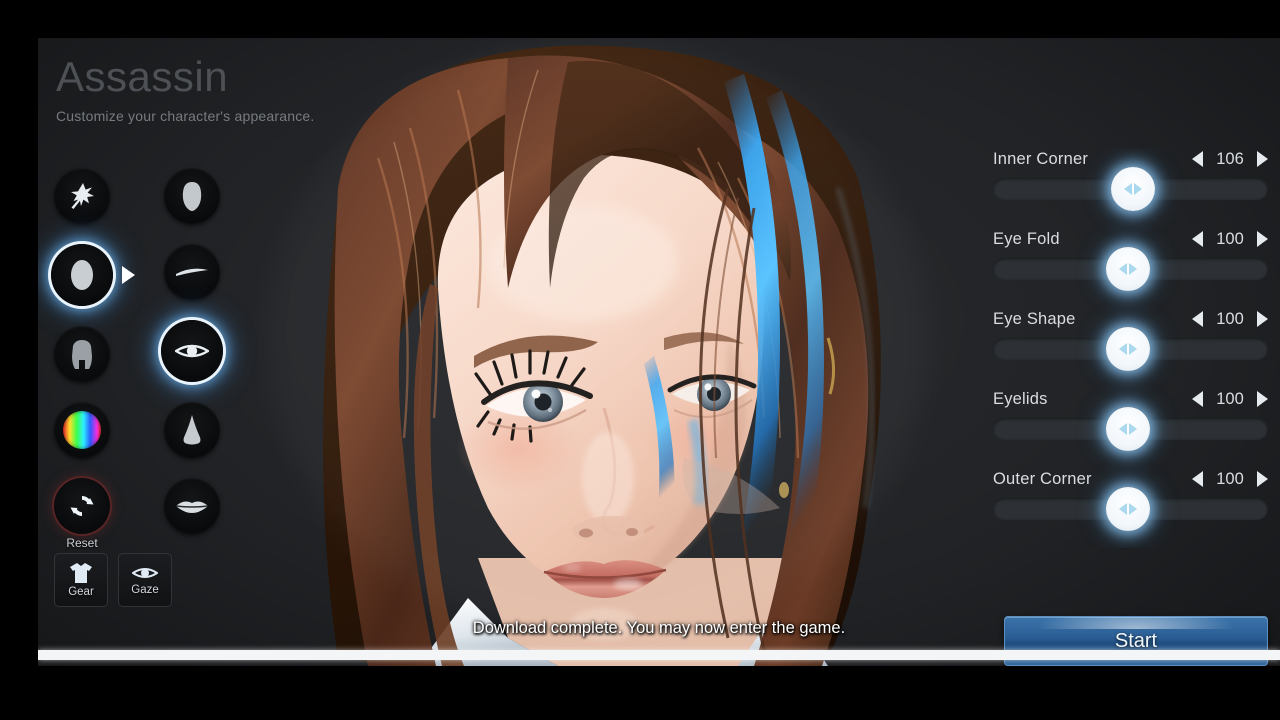 This screenshot has height=720, width=1280. I want to click on slider-row: Outer Corner 100, so click(1130, 499).